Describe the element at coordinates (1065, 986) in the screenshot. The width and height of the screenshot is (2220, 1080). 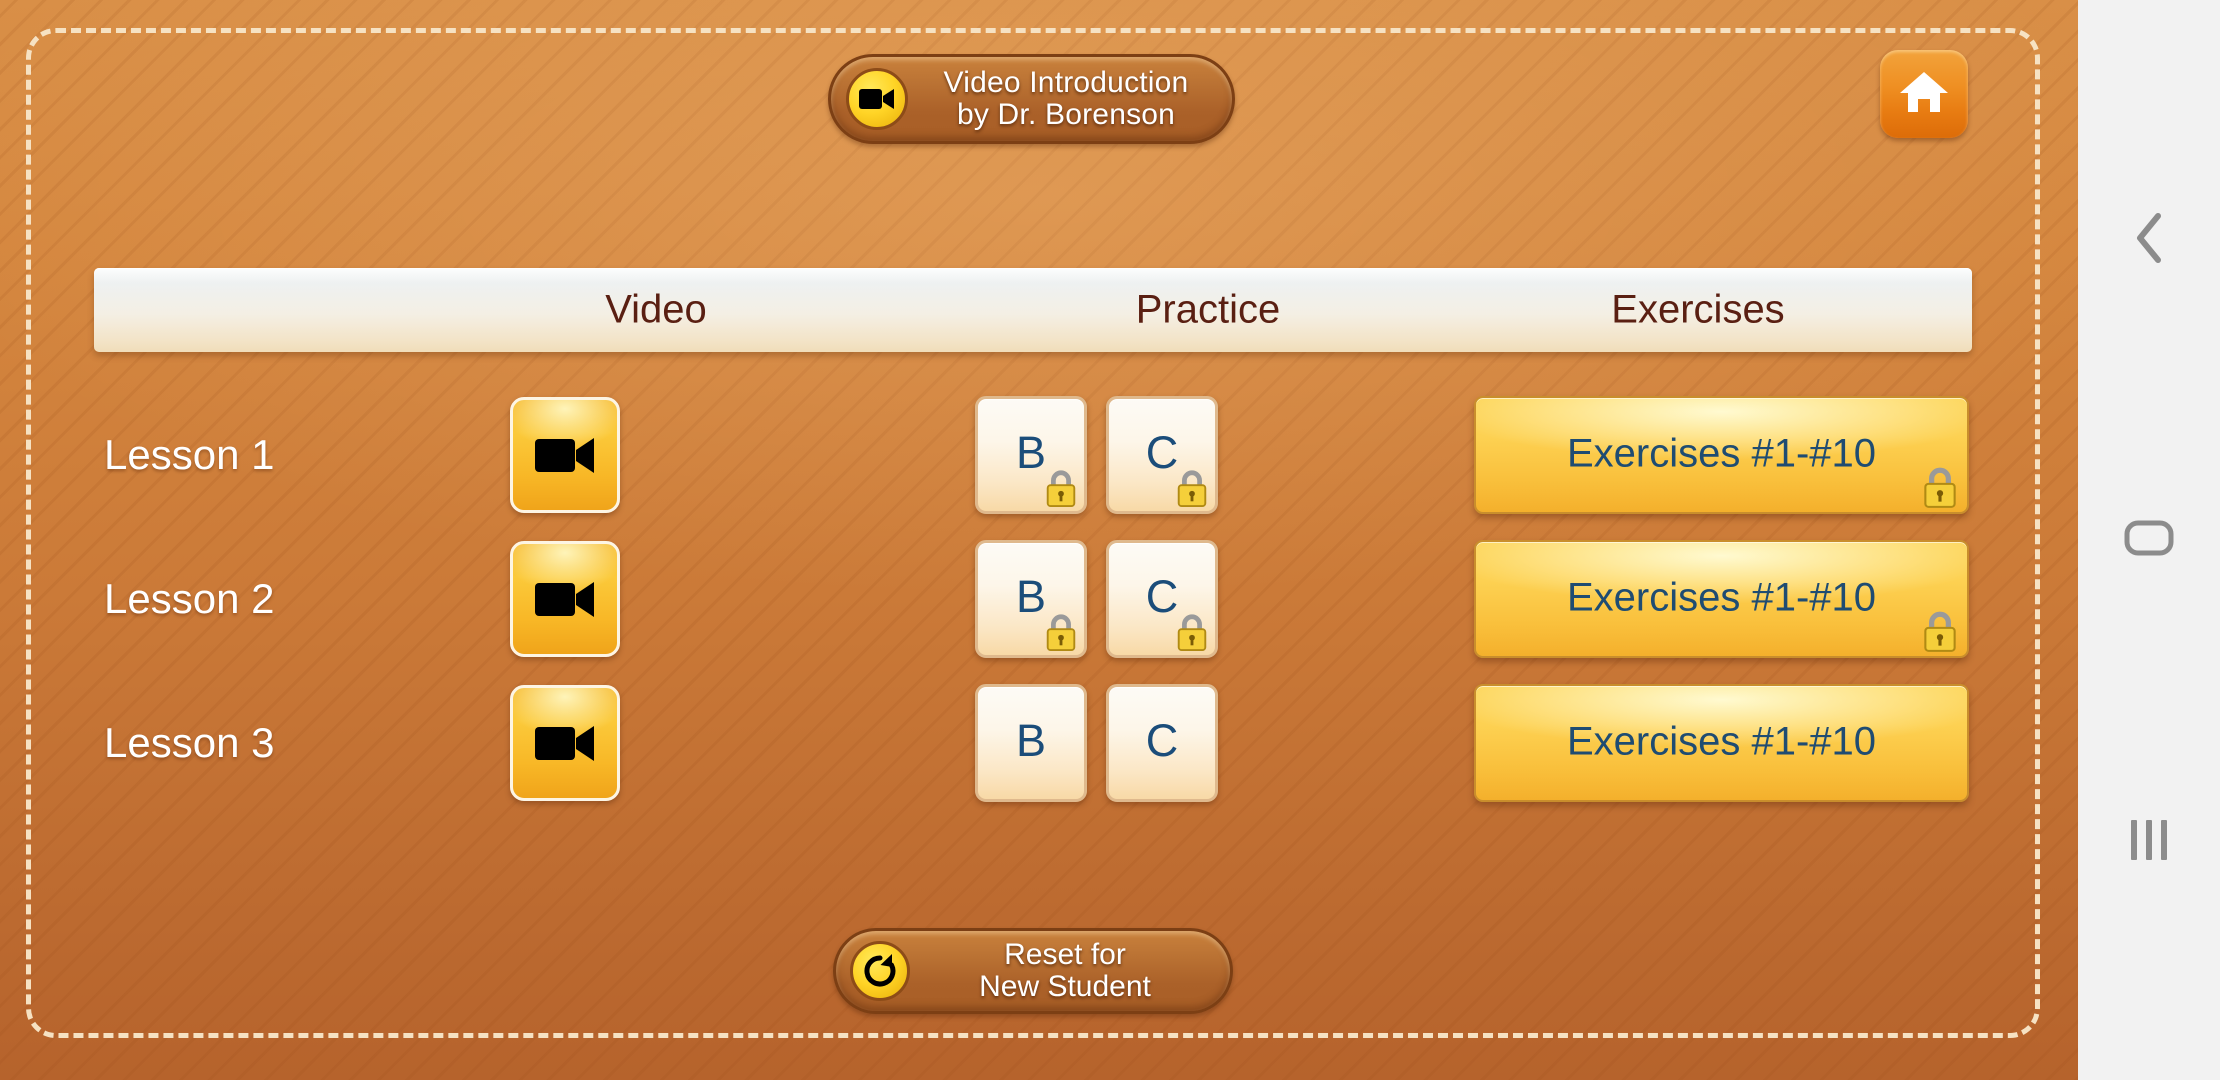
I see `reset-line2: New Student` at that location.